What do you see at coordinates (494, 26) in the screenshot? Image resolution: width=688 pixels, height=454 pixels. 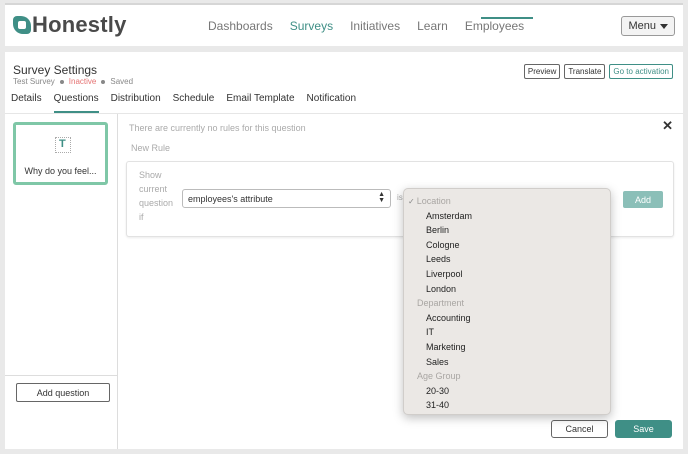 I see `nav-employees: Employees` at bounding box center [494, 26].